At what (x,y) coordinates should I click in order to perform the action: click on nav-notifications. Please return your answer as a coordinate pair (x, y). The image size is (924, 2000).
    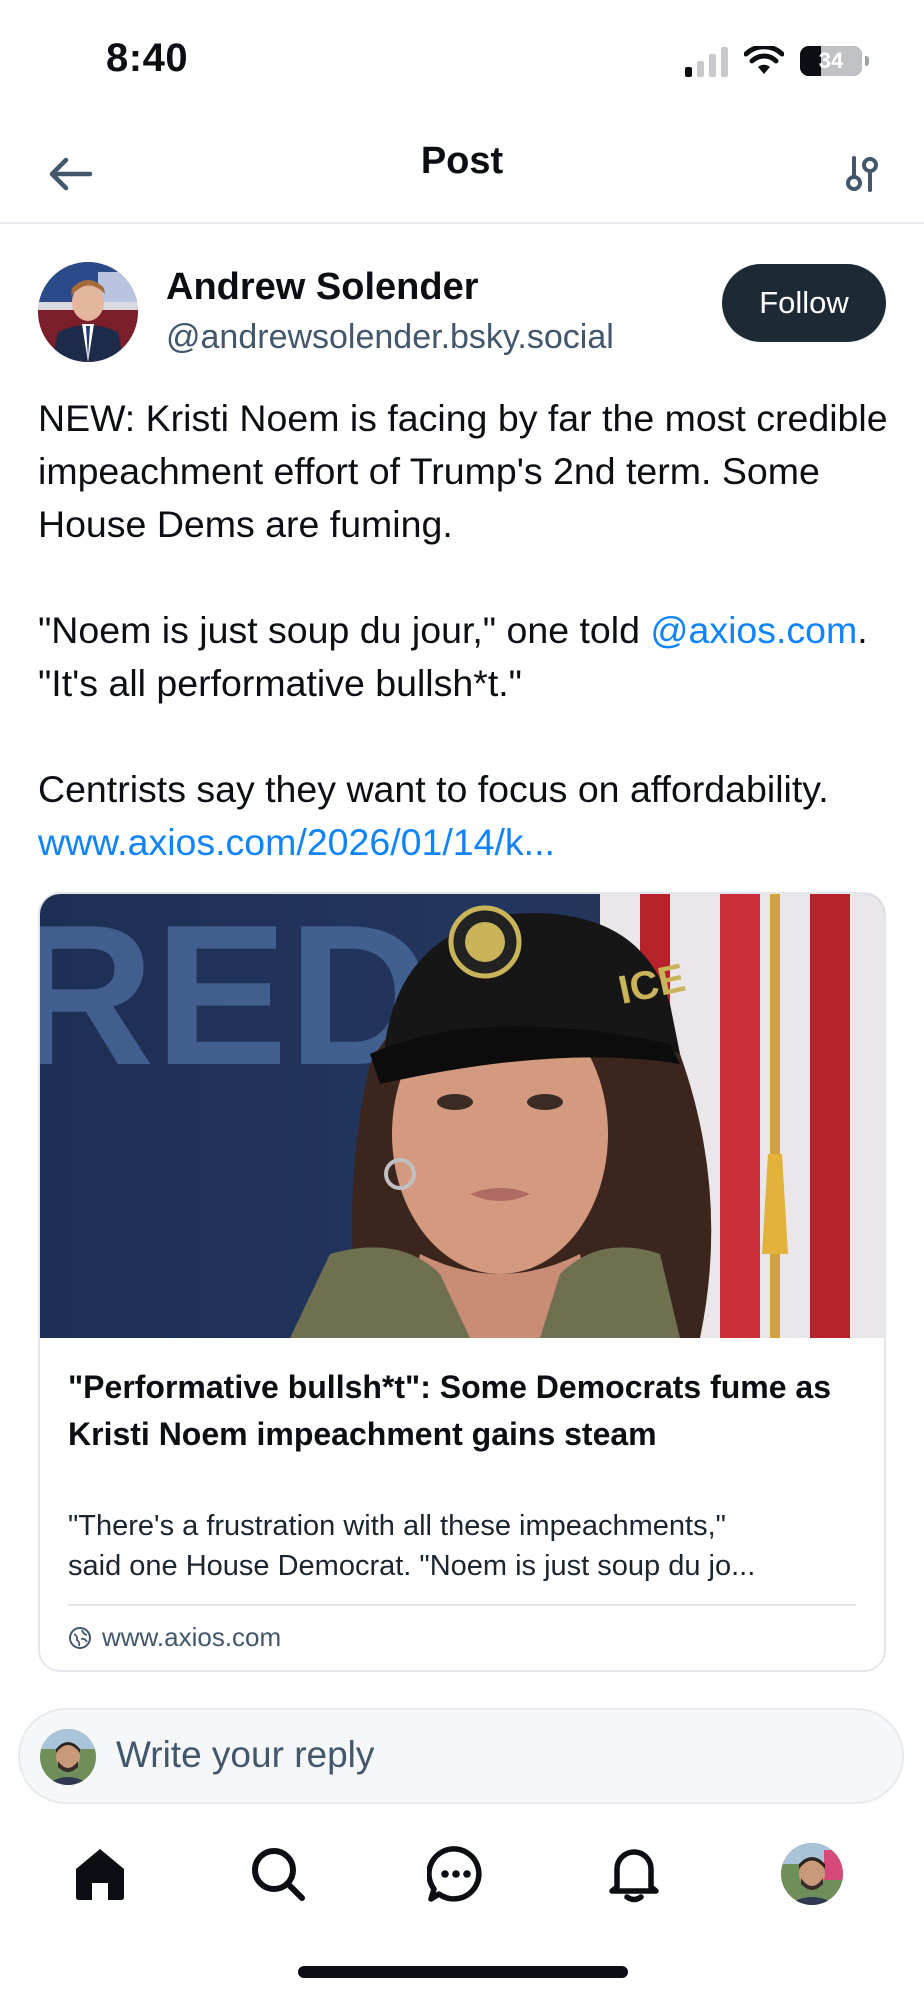
    Looking at the image, I should click on (634, 1874).